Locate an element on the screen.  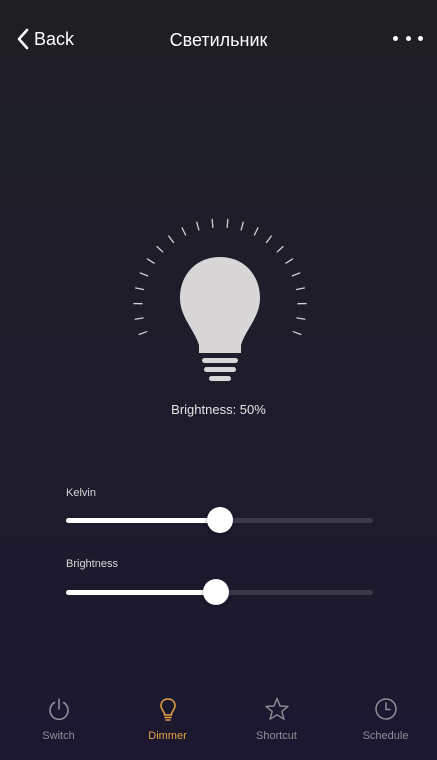
brightness-label: Brightness is located at coordinates (92, 564).